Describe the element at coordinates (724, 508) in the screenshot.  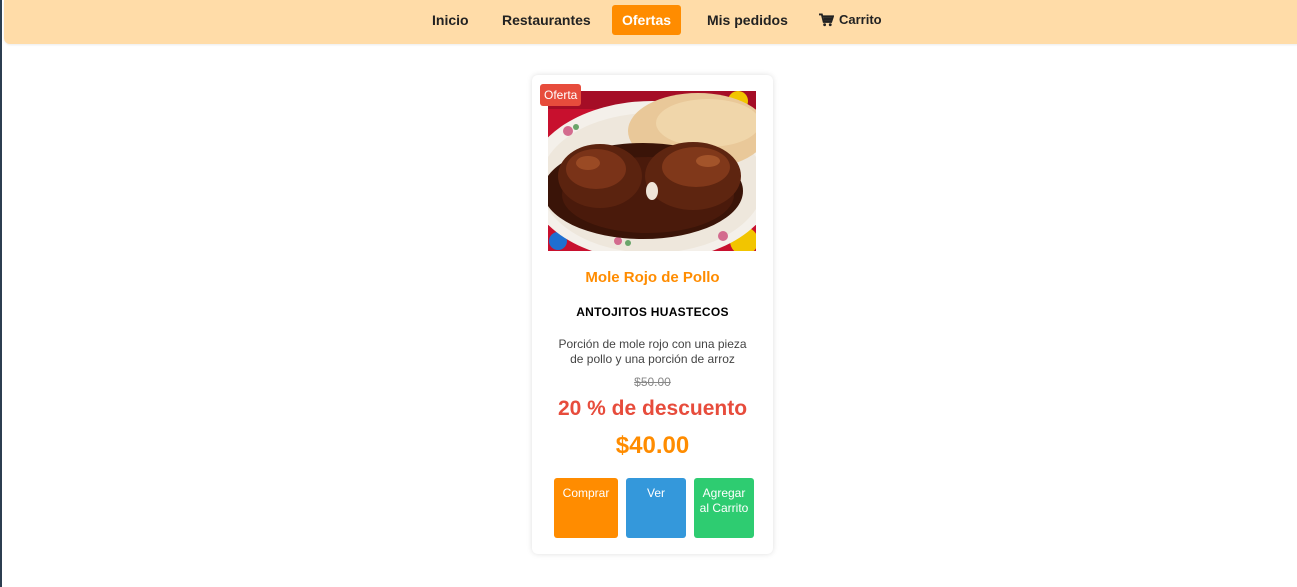
I see `add-to-cart-button: Agregar al Carrito` at that location.